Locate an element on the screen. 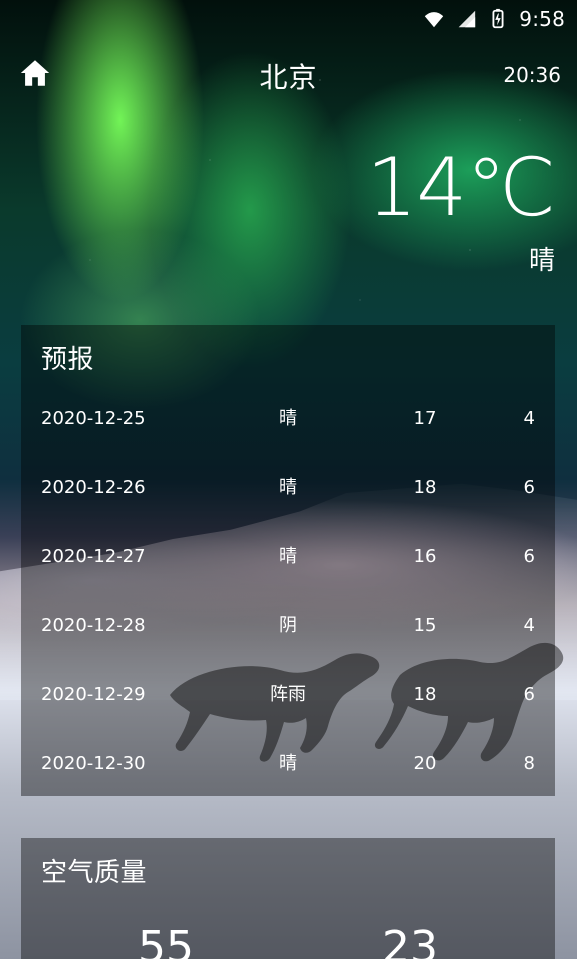 This screenshot has height=959, width=577. forecast-date: 2020-12-27 is located at coordinates (93, 556).